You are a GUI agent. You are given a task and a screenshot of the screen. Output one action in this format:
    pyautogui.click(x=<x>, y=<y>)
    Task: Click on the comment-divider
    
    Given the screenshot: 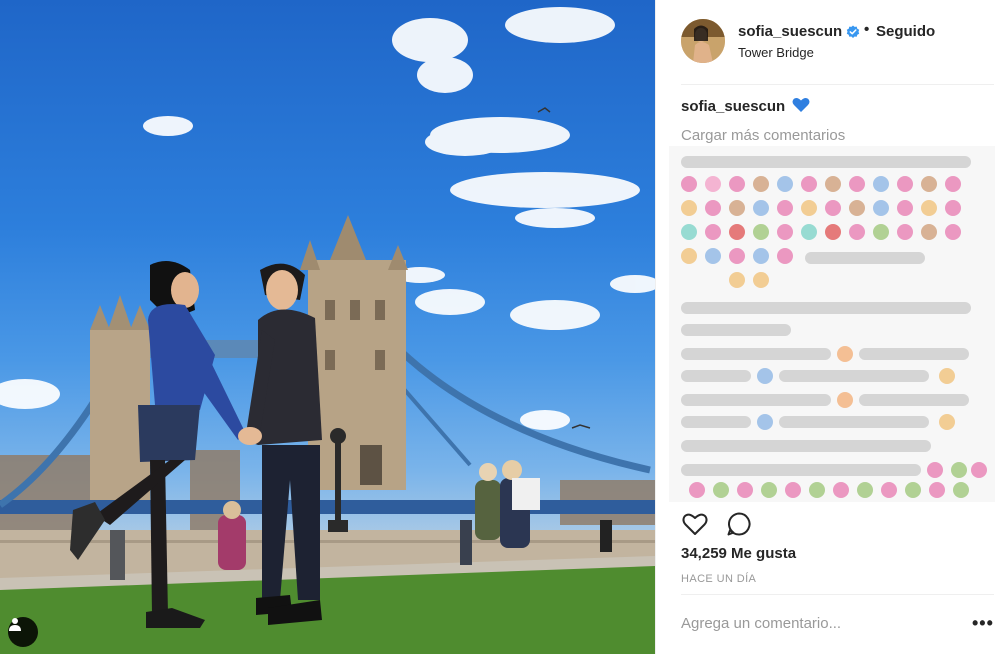 What is the action you would take?
    pyautogui.click(x=837, y=594)
    